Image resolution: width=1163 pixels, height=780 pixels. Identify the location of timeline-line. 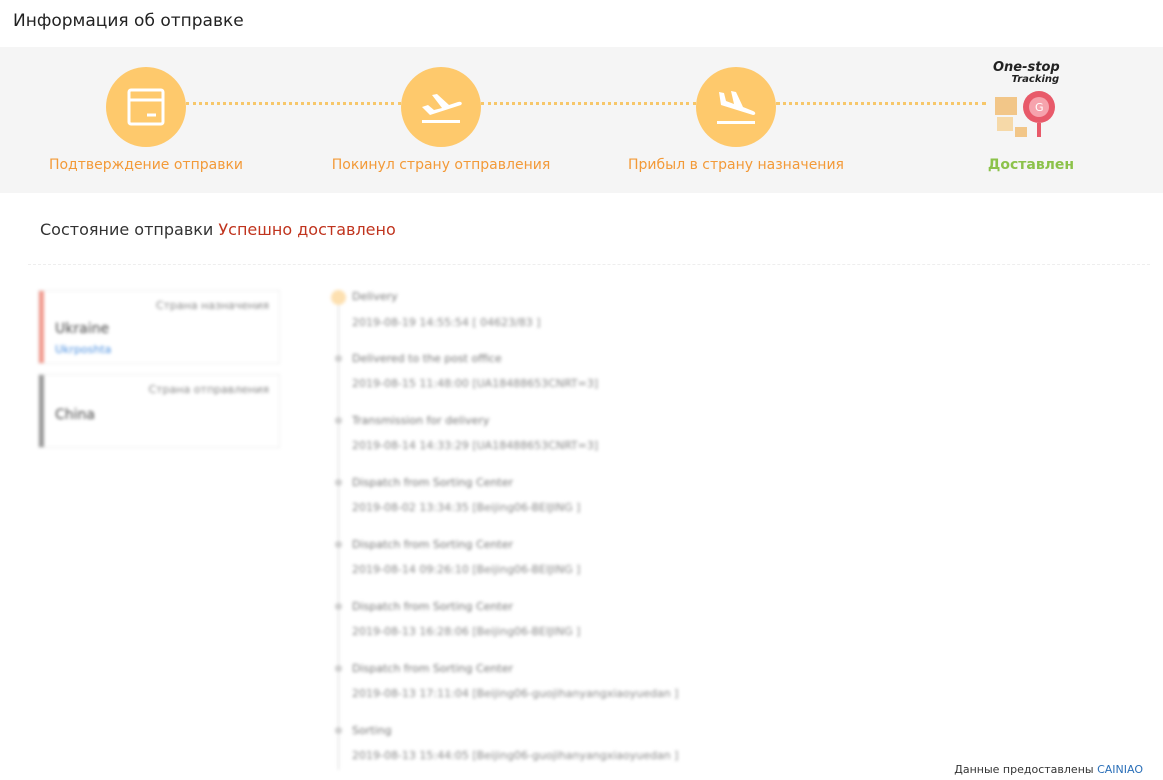
(338, 535).